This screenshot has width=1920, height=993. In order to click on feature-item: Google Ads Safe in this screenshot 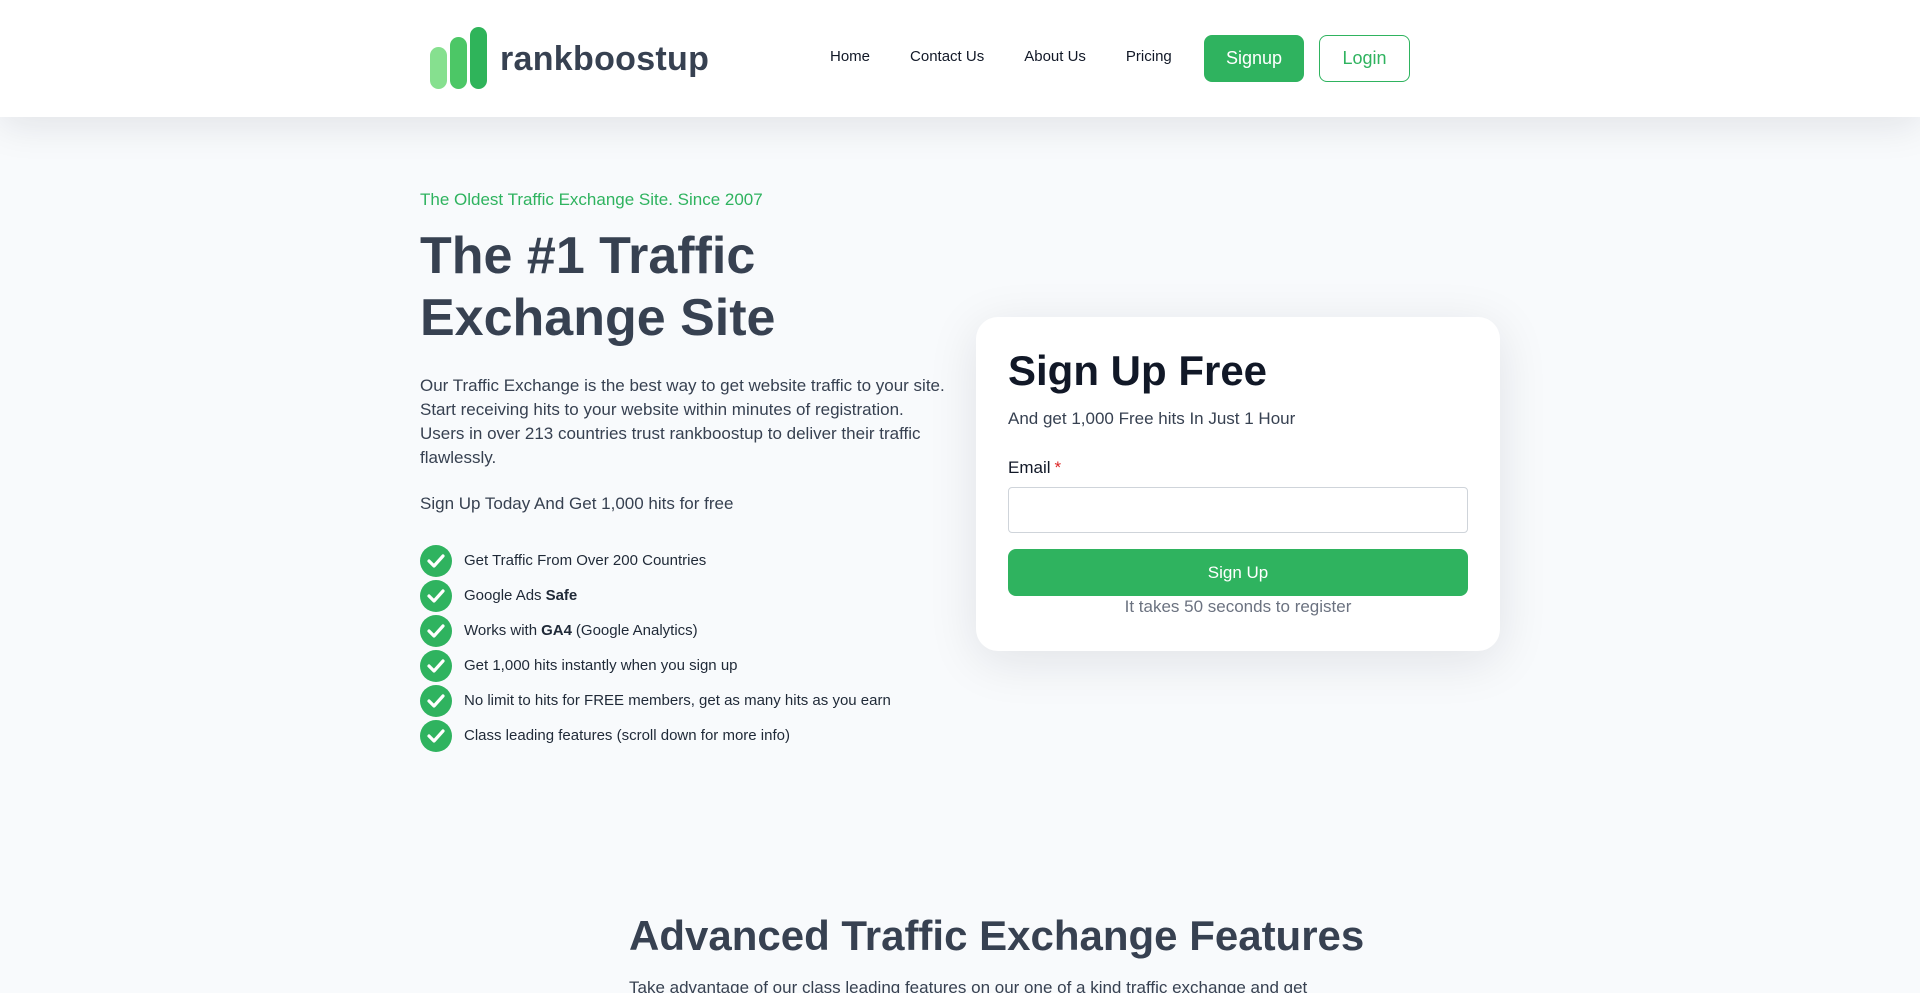, I will do `click(655, 595)`.